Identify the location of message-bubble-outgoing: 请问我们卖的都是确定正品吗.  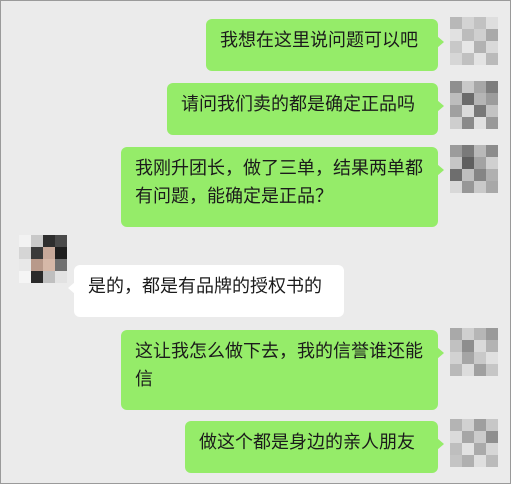
(305, 109).